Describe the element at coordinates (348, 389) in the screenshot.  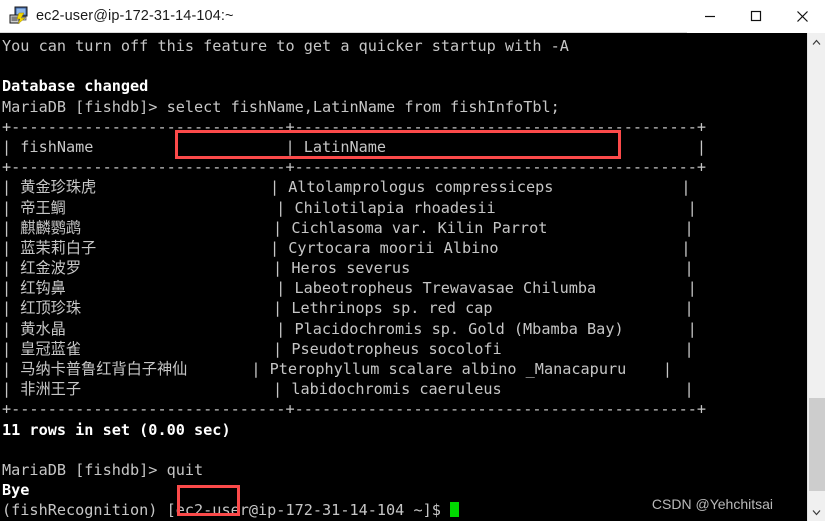
I see `terminal-line: | 非洲王子 | labidochromis caeruleus |` at that location.